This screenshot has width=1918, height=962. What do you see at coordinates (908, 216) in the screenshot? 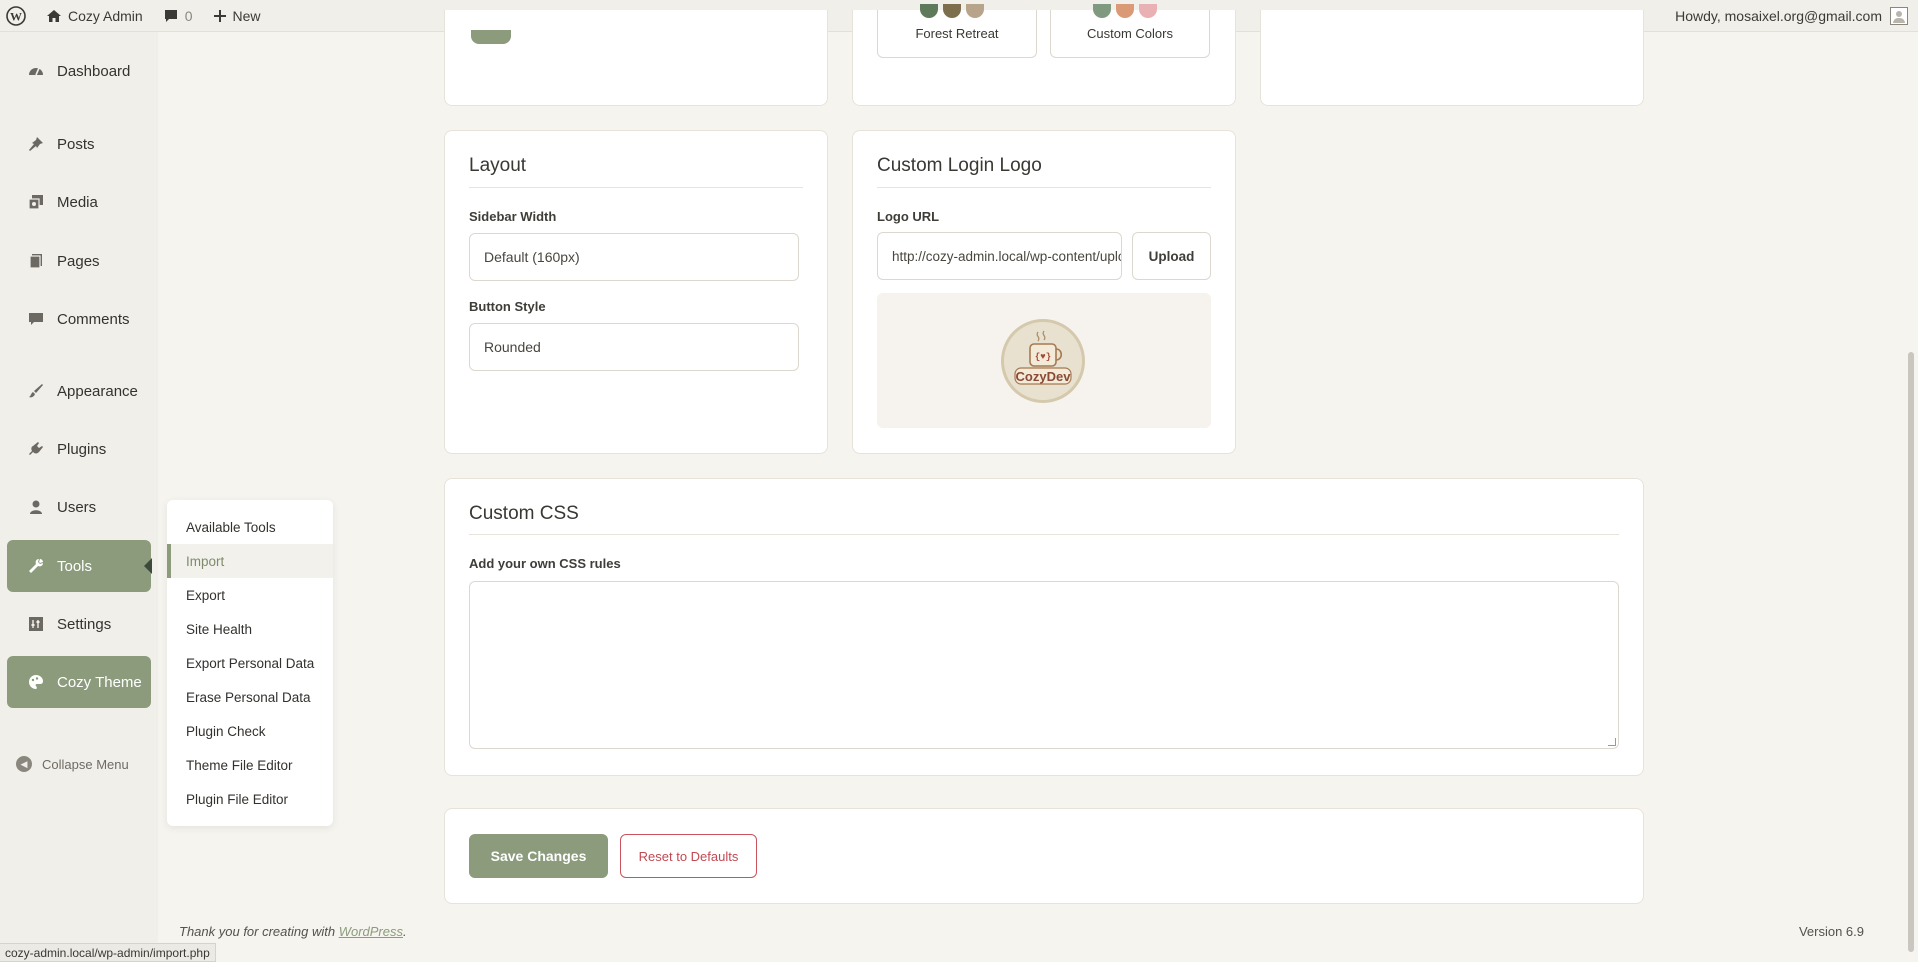
I see `logo-url-label: Logo URL` at bounding box center [908, 216].